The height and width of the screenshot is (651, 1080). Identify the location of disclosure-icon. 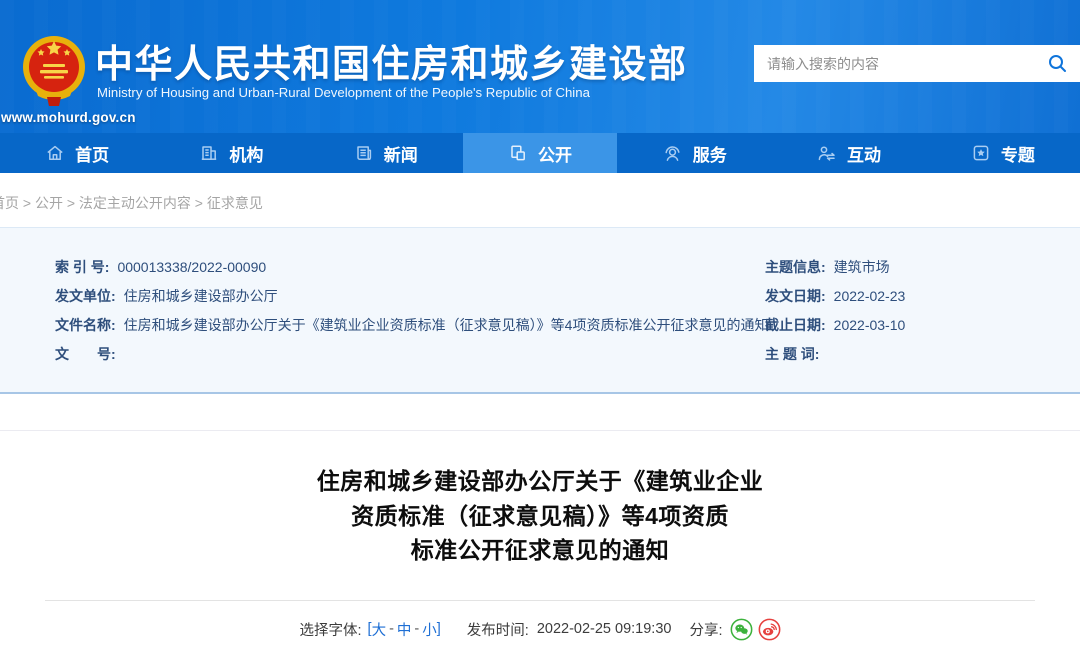
(518, 153).